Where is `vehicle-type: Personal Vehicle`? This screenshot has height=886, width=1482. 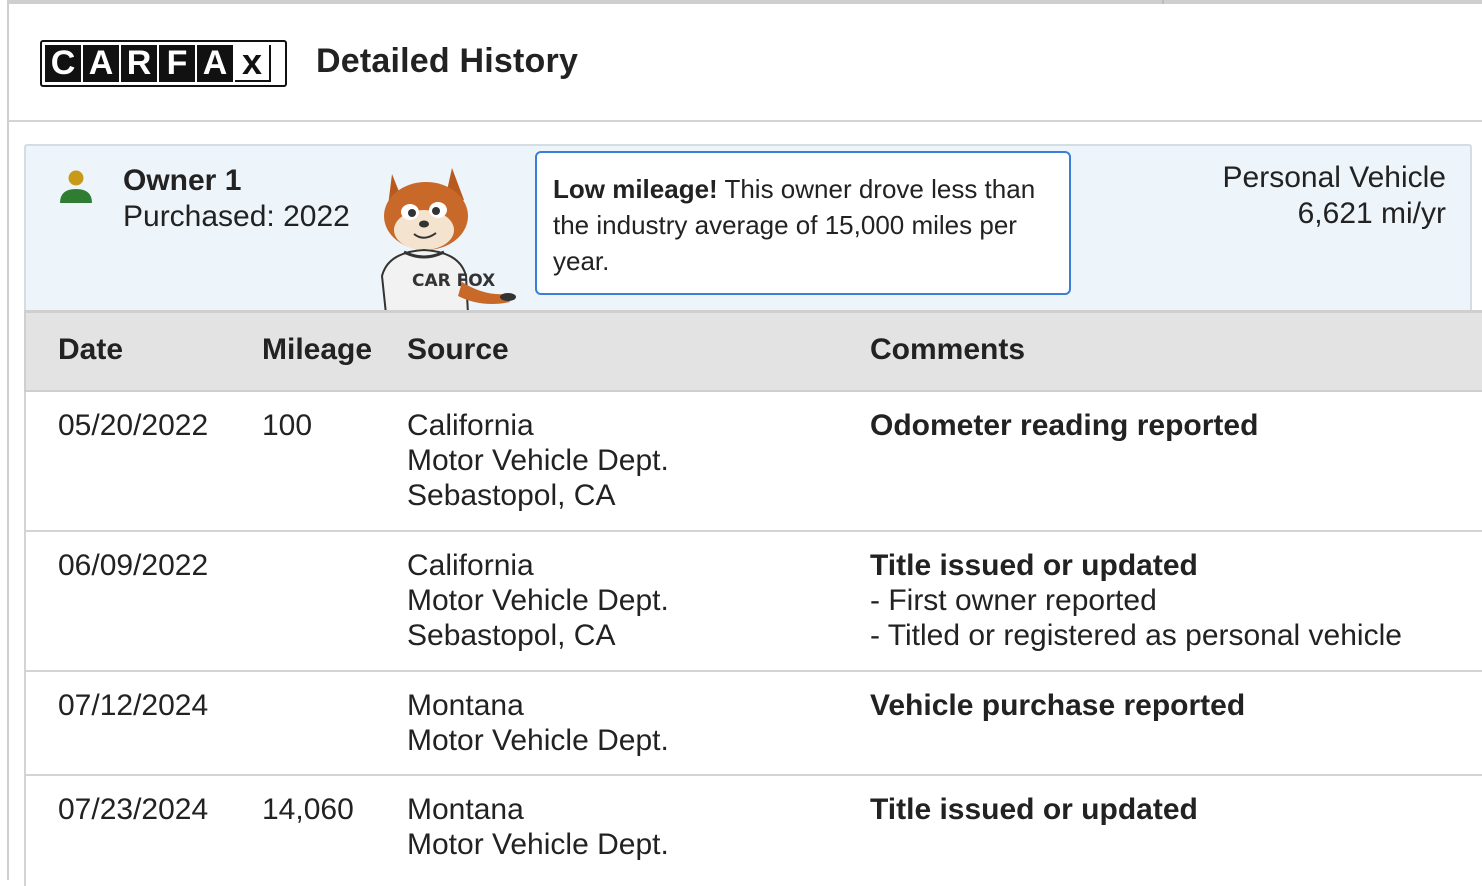 vehicle-type: Personal Vehicle is located at coordinates (1334, 177).